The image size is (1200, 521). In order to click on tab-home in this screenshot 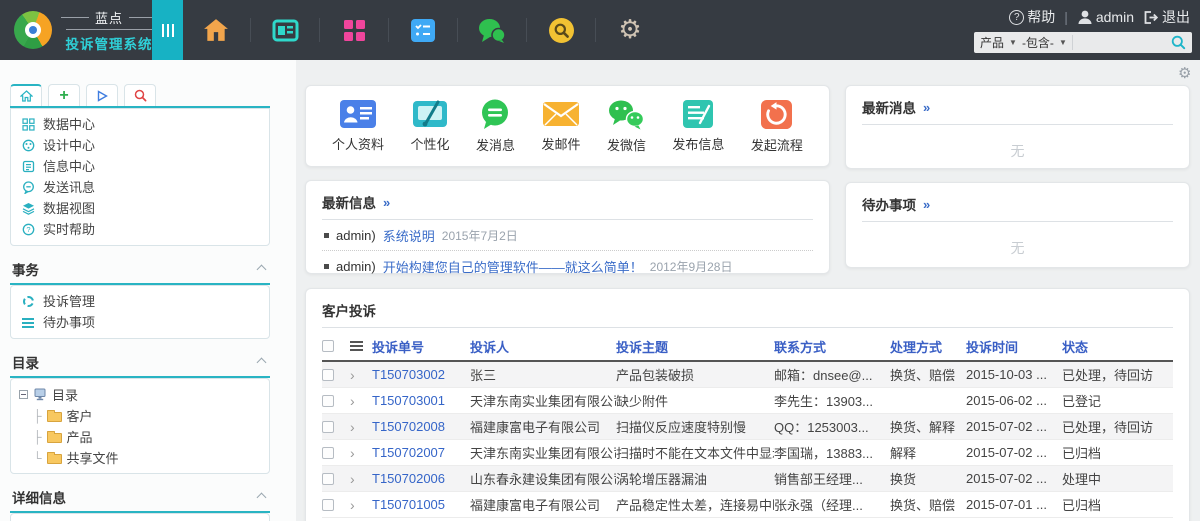, I will do `click(26, 95)`.